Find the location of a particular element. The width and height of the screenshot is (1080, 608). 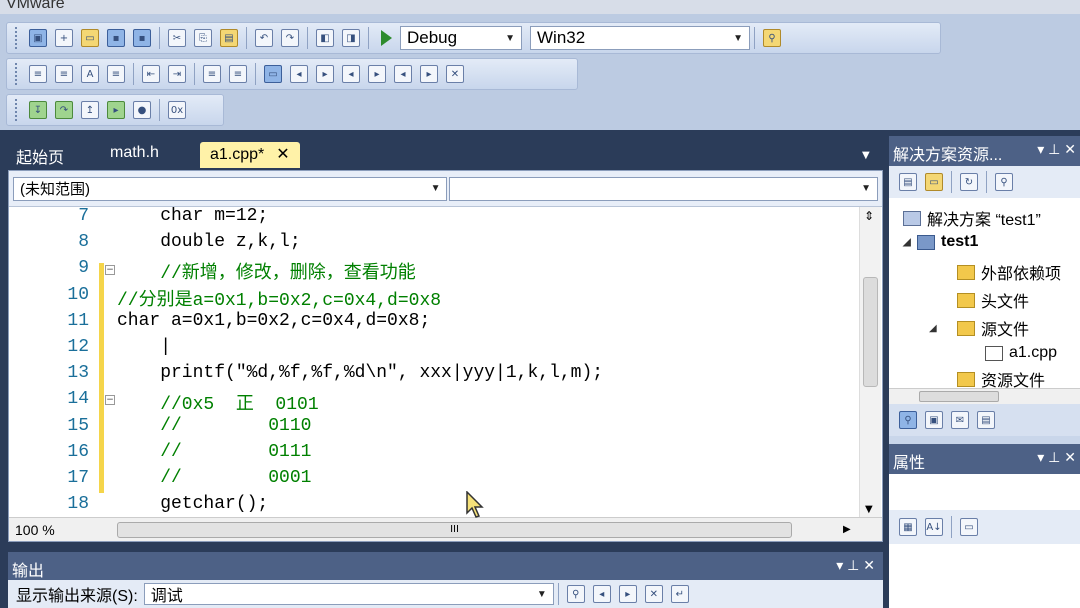

previous-bookmark-folder-icon: ◂ is located at coordinates (351, 74).